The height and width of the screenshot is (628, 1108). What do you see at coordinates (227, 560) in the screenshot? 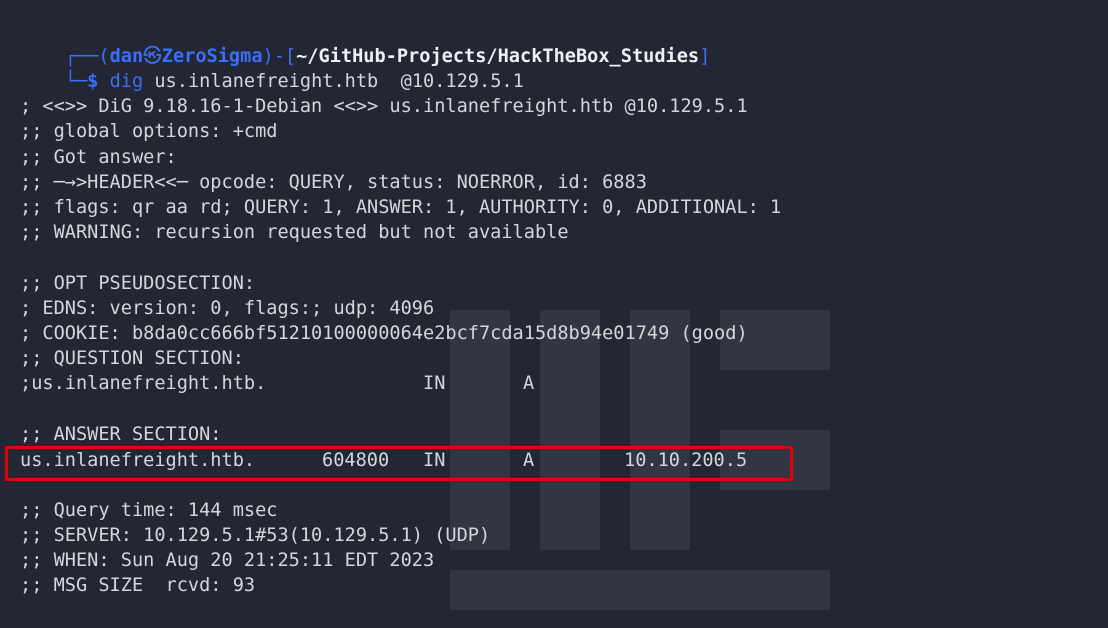
I see `when-line: ;; WHEN: Sun Aug 20 21:25:11 EDT 2023` at bounding box center [227, 560].